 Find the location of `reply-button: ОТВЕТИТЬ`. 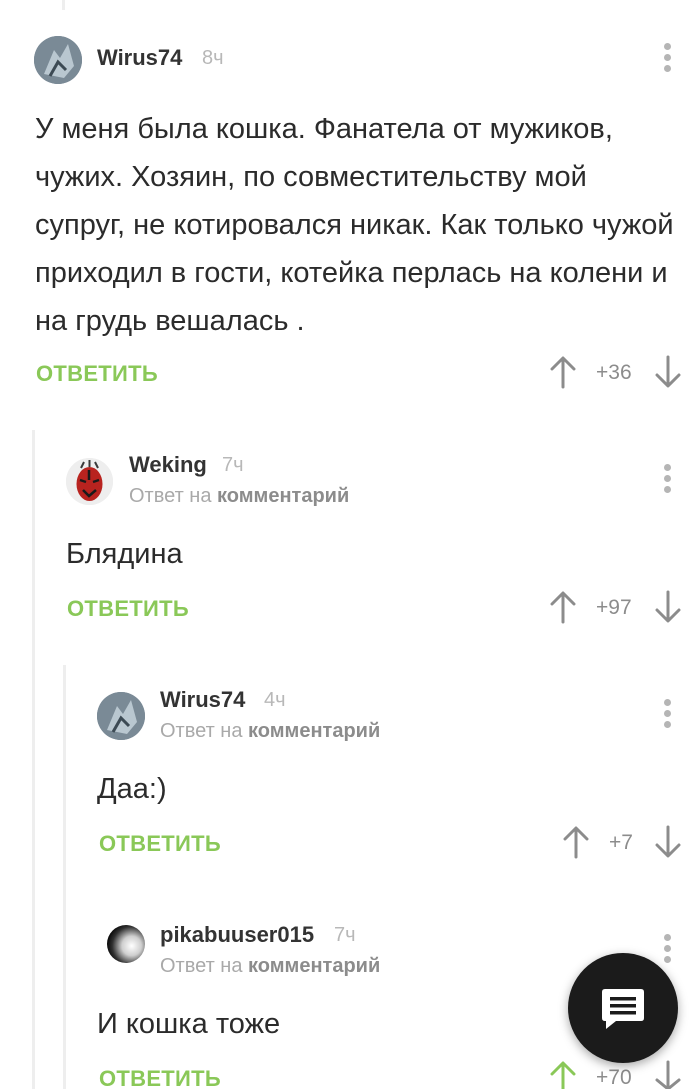

reply-button: ОТВЕТИТЬ is located at coordinates (160, 1079).